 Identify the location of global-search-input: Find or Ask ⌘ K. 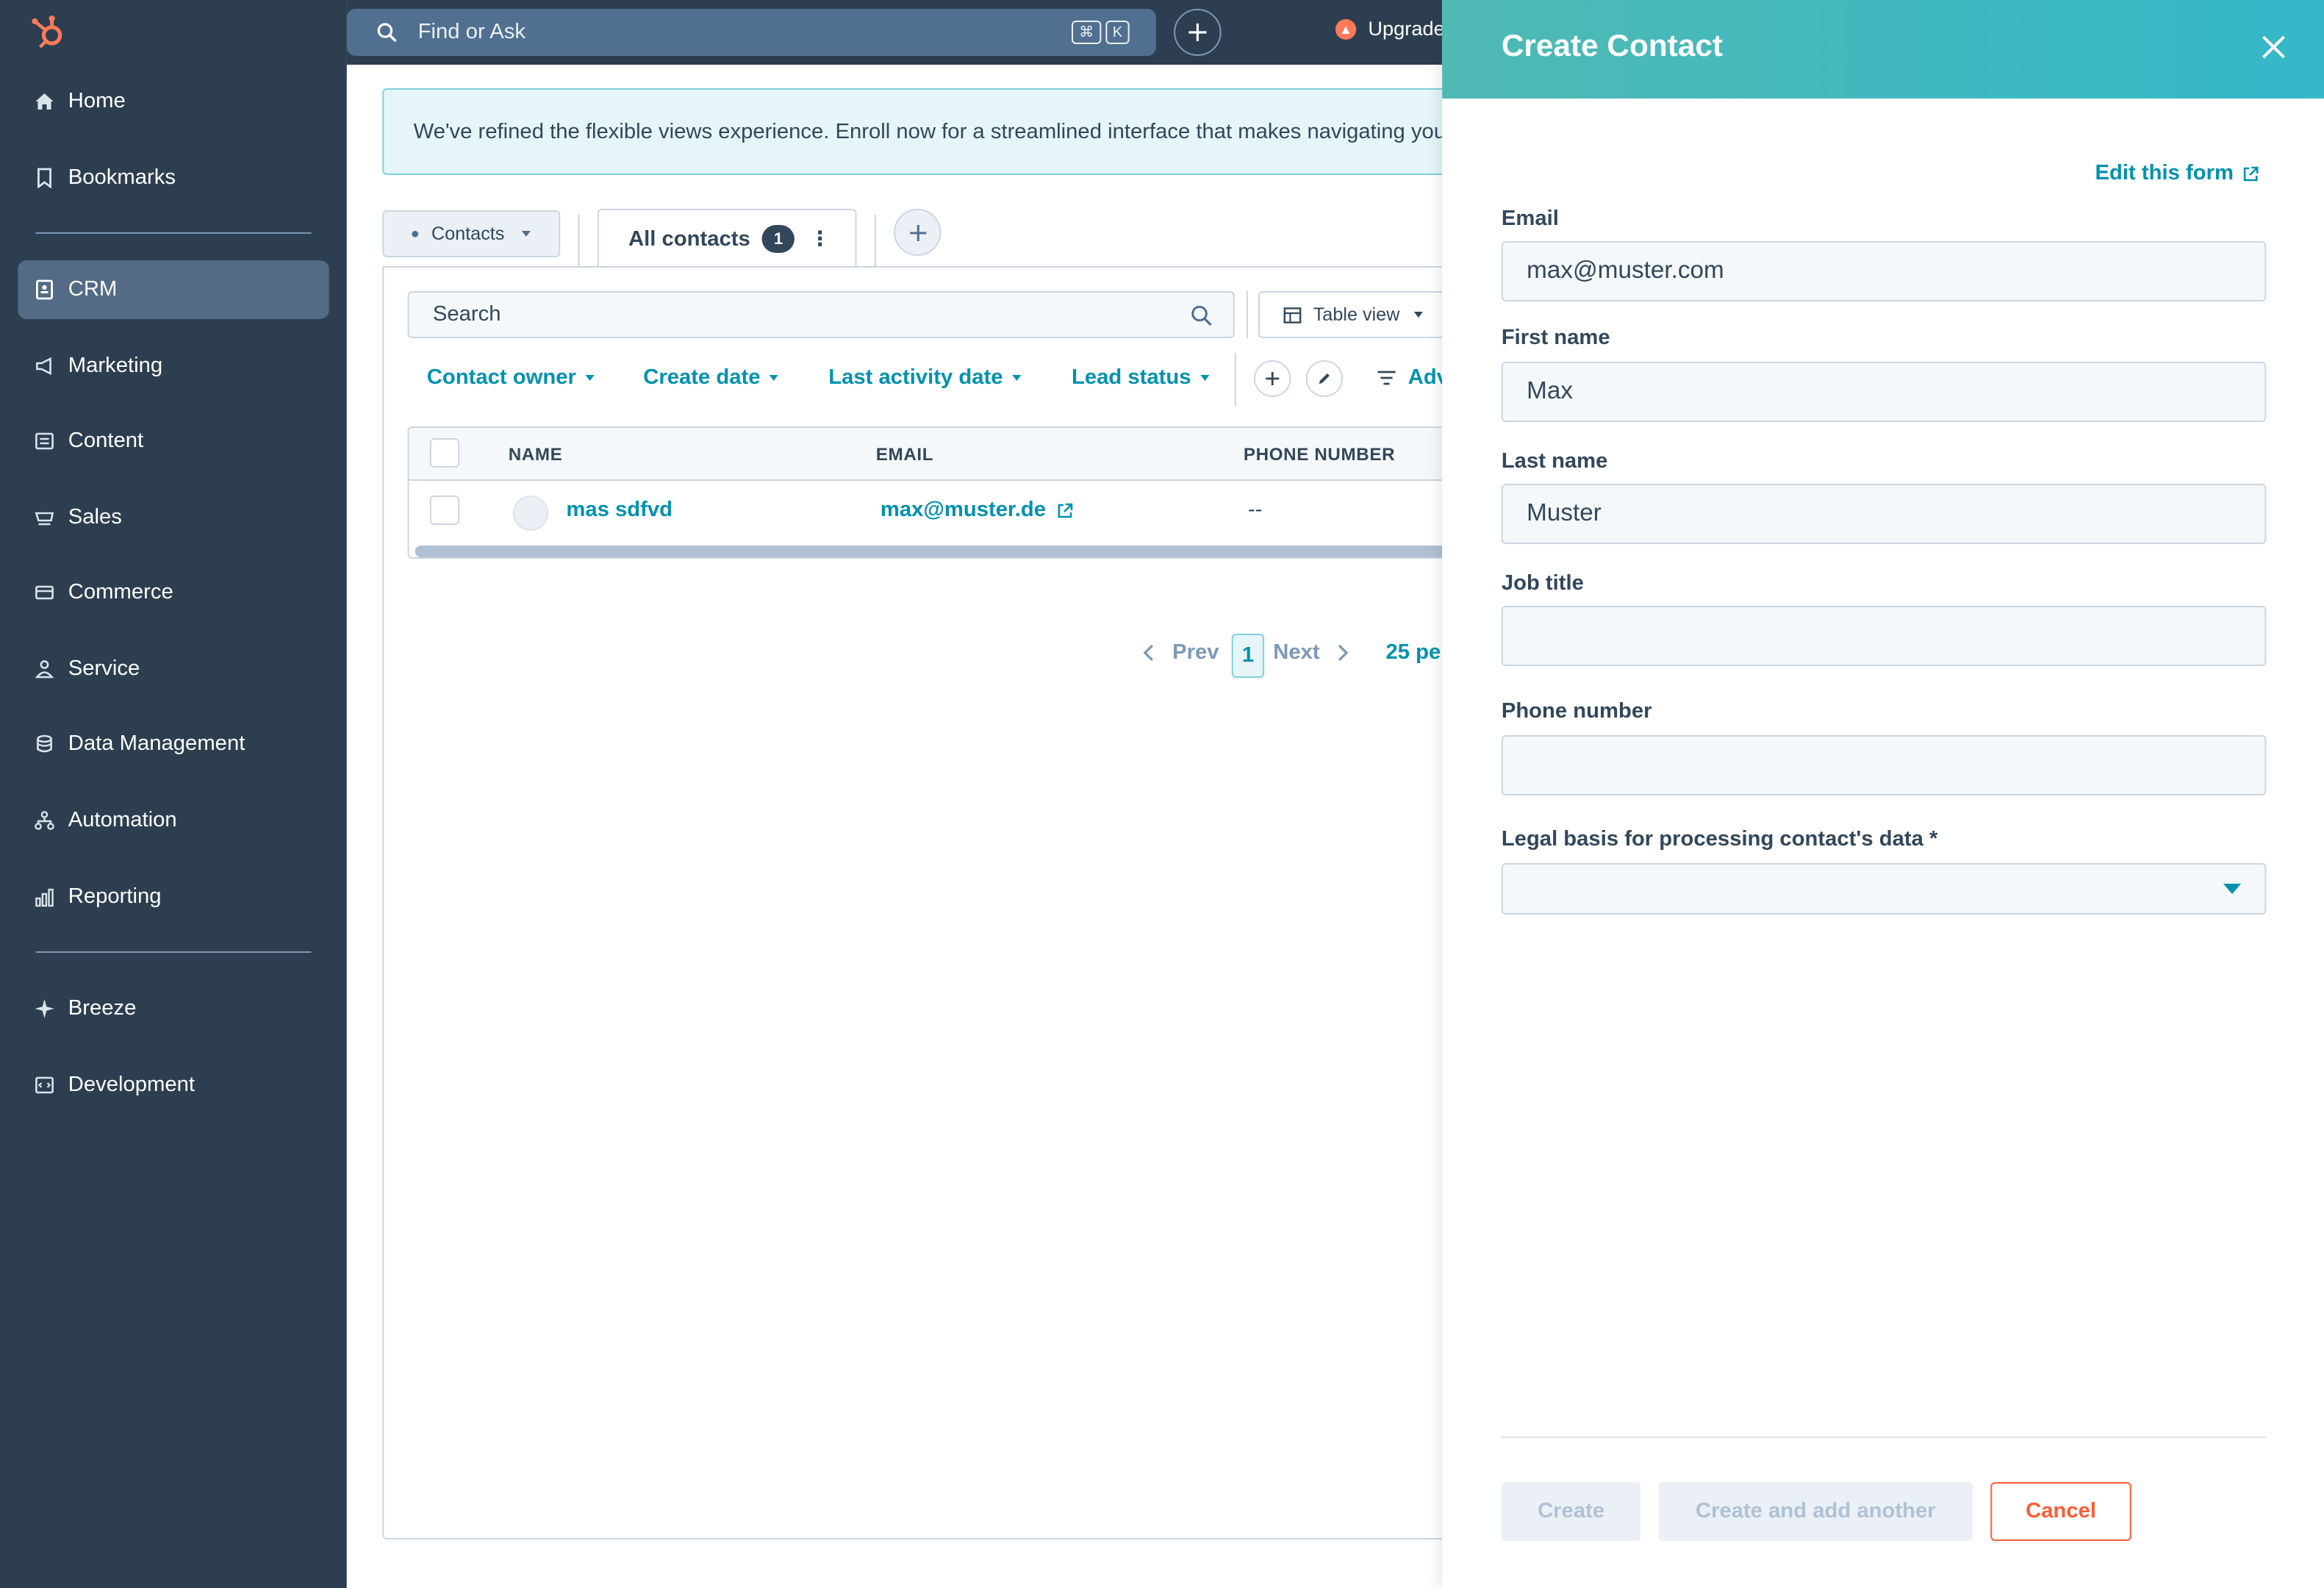
(751, 32).